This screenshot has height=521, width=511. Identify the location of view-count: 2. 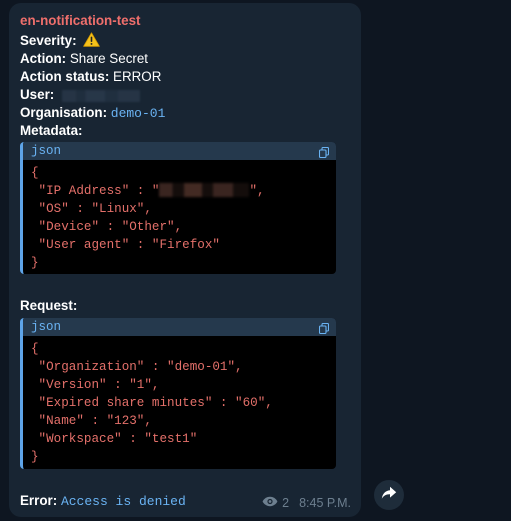
(286, 503).